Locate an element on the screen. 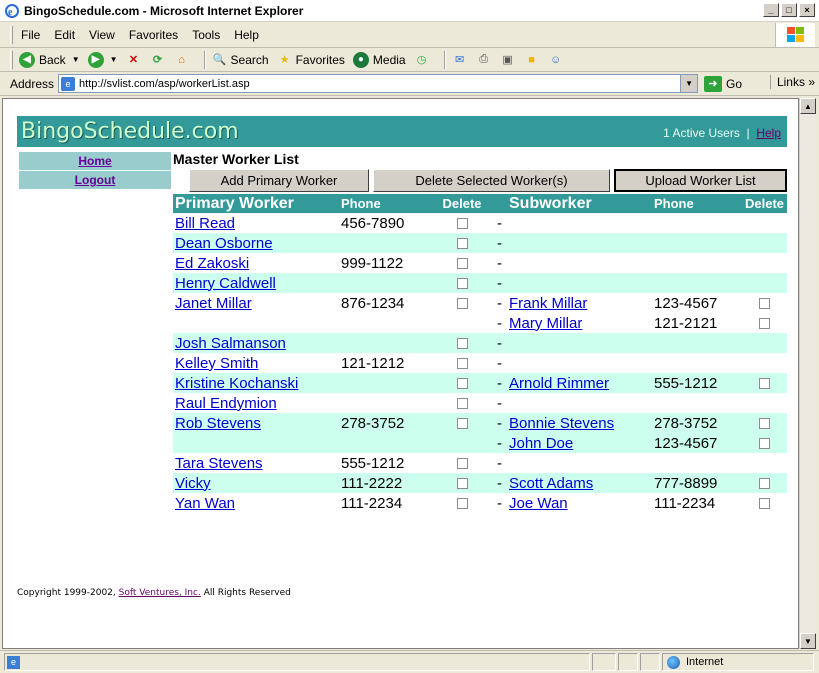 The height and width of the screenshot is (673, 819). add-primary-worker-button: Add Primary Worker is located at coordinates (279, 180).